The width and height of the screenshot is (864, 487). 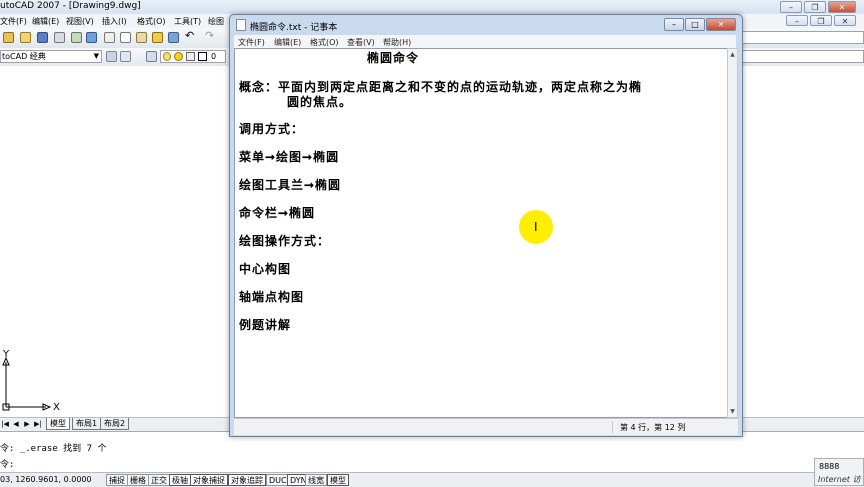 What do you see at coordinates (27, 424) in the screenshot?
I see `tab-next-icon: ▶` at bounding box center [27, 424].